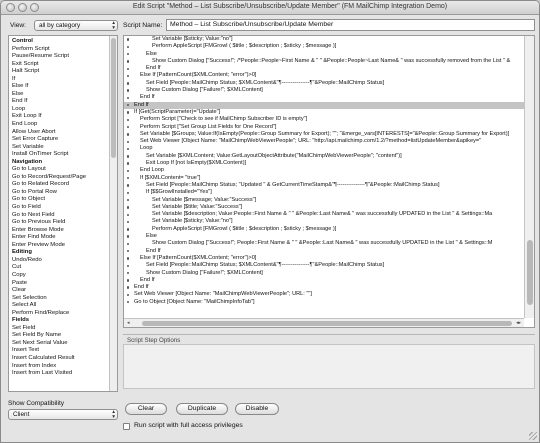 This screenshot has height=443, width=540. What do you see at coordinates (61, 193) in the screenshot?
I see `step-list-item: Go to Portal Row` at bounding box center [61, 193].